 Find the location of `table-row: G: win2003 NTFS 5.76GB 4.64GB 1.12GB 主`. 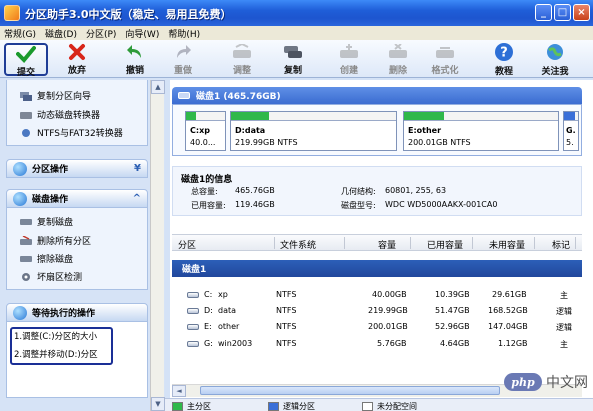

table-row: G: win2003 NTFS 5.76GB 4.64GB 1.12GB 主 is located at coordinates (377, 344).